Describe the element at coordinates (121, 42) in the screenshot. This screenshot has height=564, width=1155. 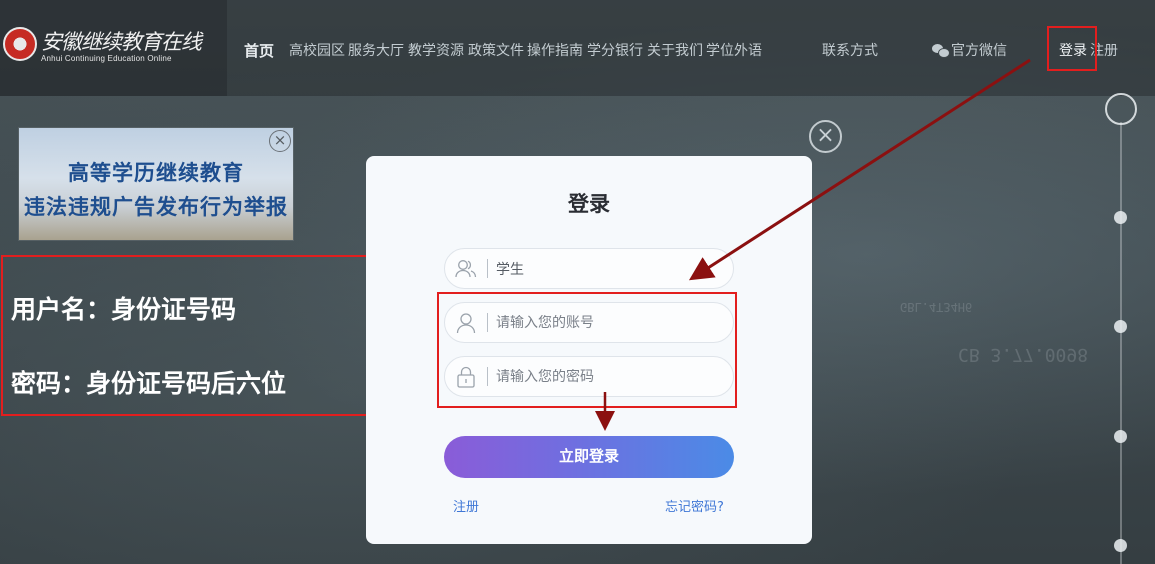
I see `logo-title: 安徽继续教育在线` at that location.